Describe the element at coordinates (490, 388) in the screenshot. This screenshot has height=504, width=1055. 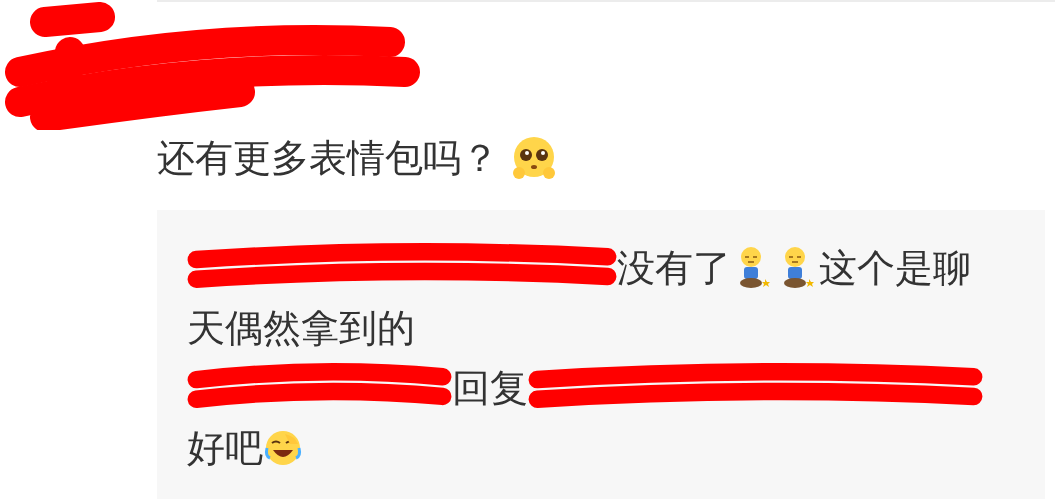
I see `comment-text: 回复` at that location.